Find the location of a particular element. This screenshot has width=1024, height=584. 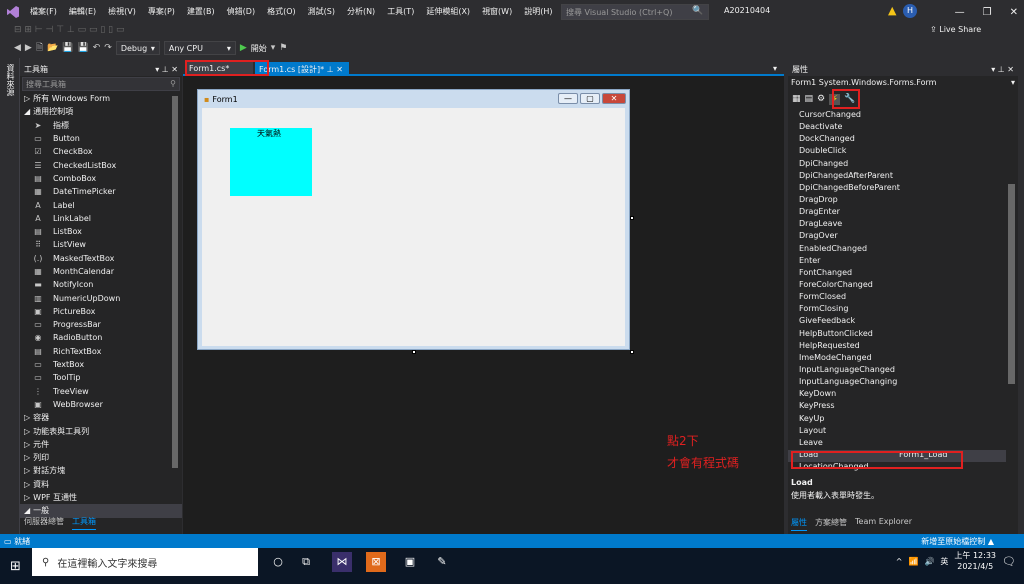

event-row: DragOver is located at coordinates (897, 237).